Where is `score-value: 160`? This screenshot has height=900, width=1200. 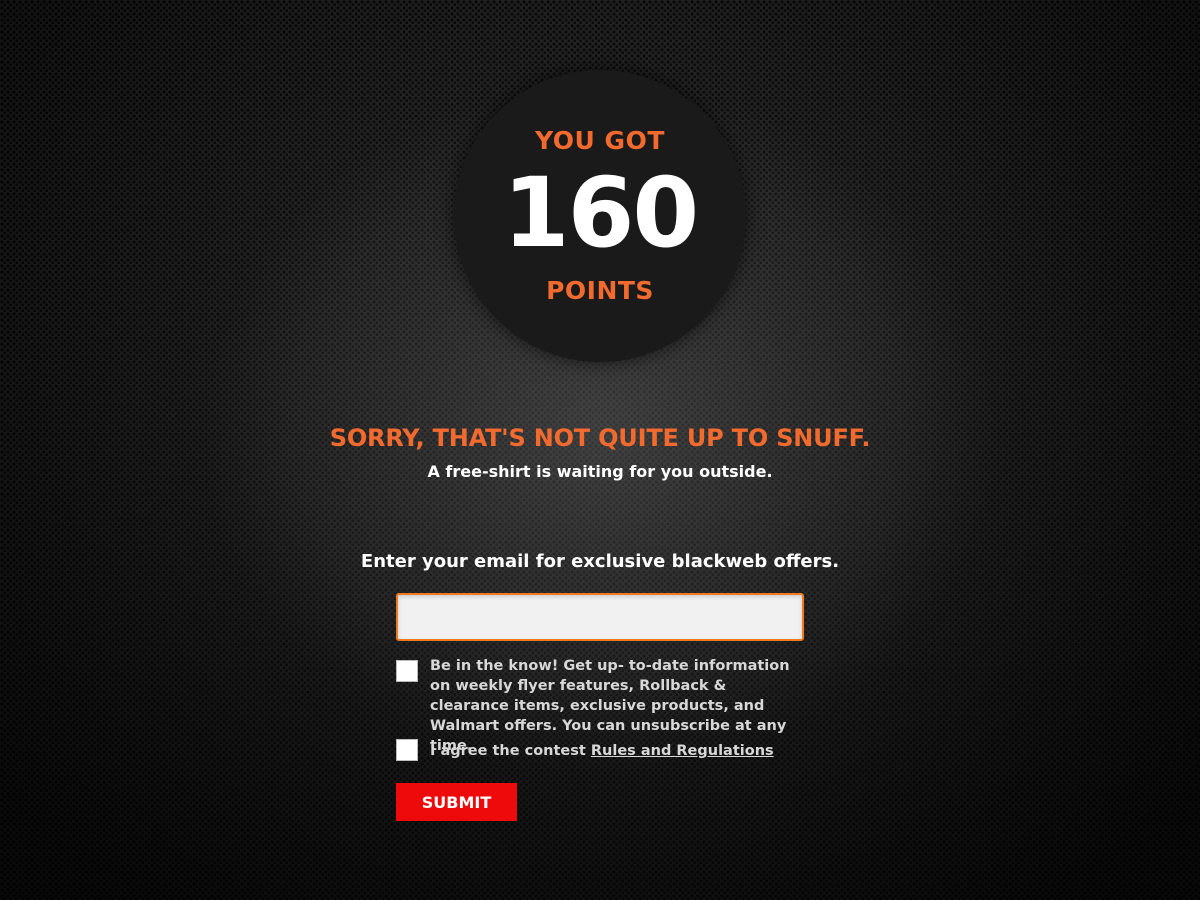 score-value: 160 is located at coordinates (600, 213).